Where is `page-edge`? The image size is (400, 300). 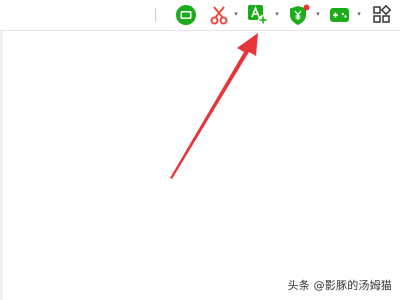 page-edge is located at coordinates (1, 165).